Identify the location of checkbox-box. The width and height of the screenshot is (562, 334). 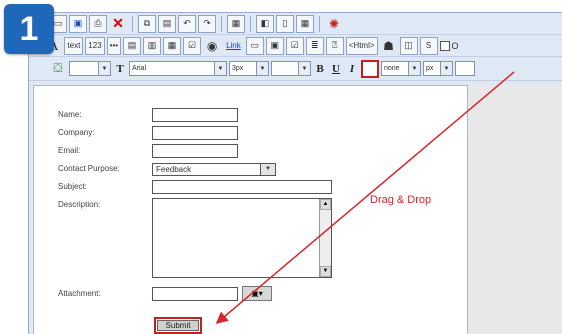
(444, 45).